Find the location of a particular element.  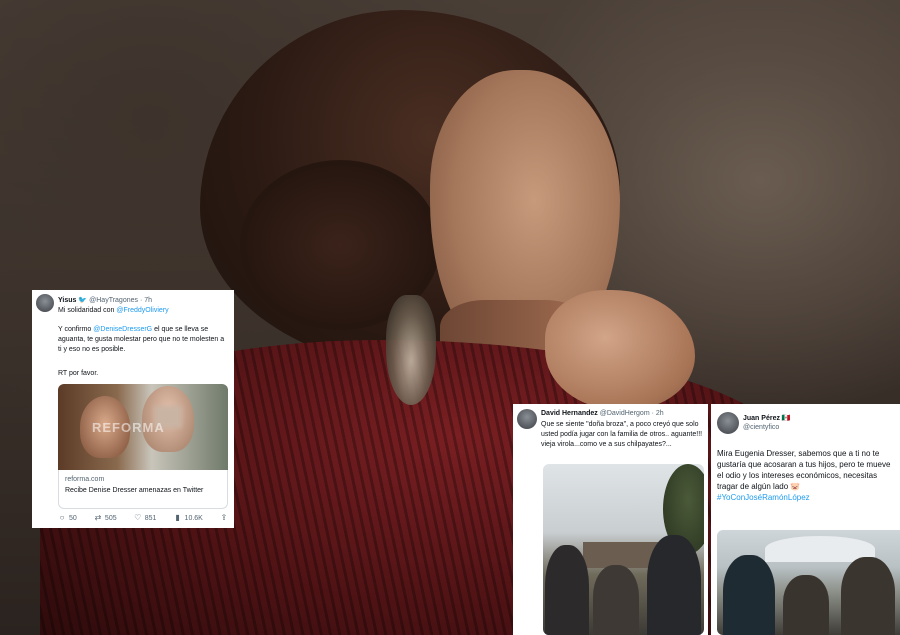

mention-denise: @DeniseDresserG is located at coordinates (122, 329).